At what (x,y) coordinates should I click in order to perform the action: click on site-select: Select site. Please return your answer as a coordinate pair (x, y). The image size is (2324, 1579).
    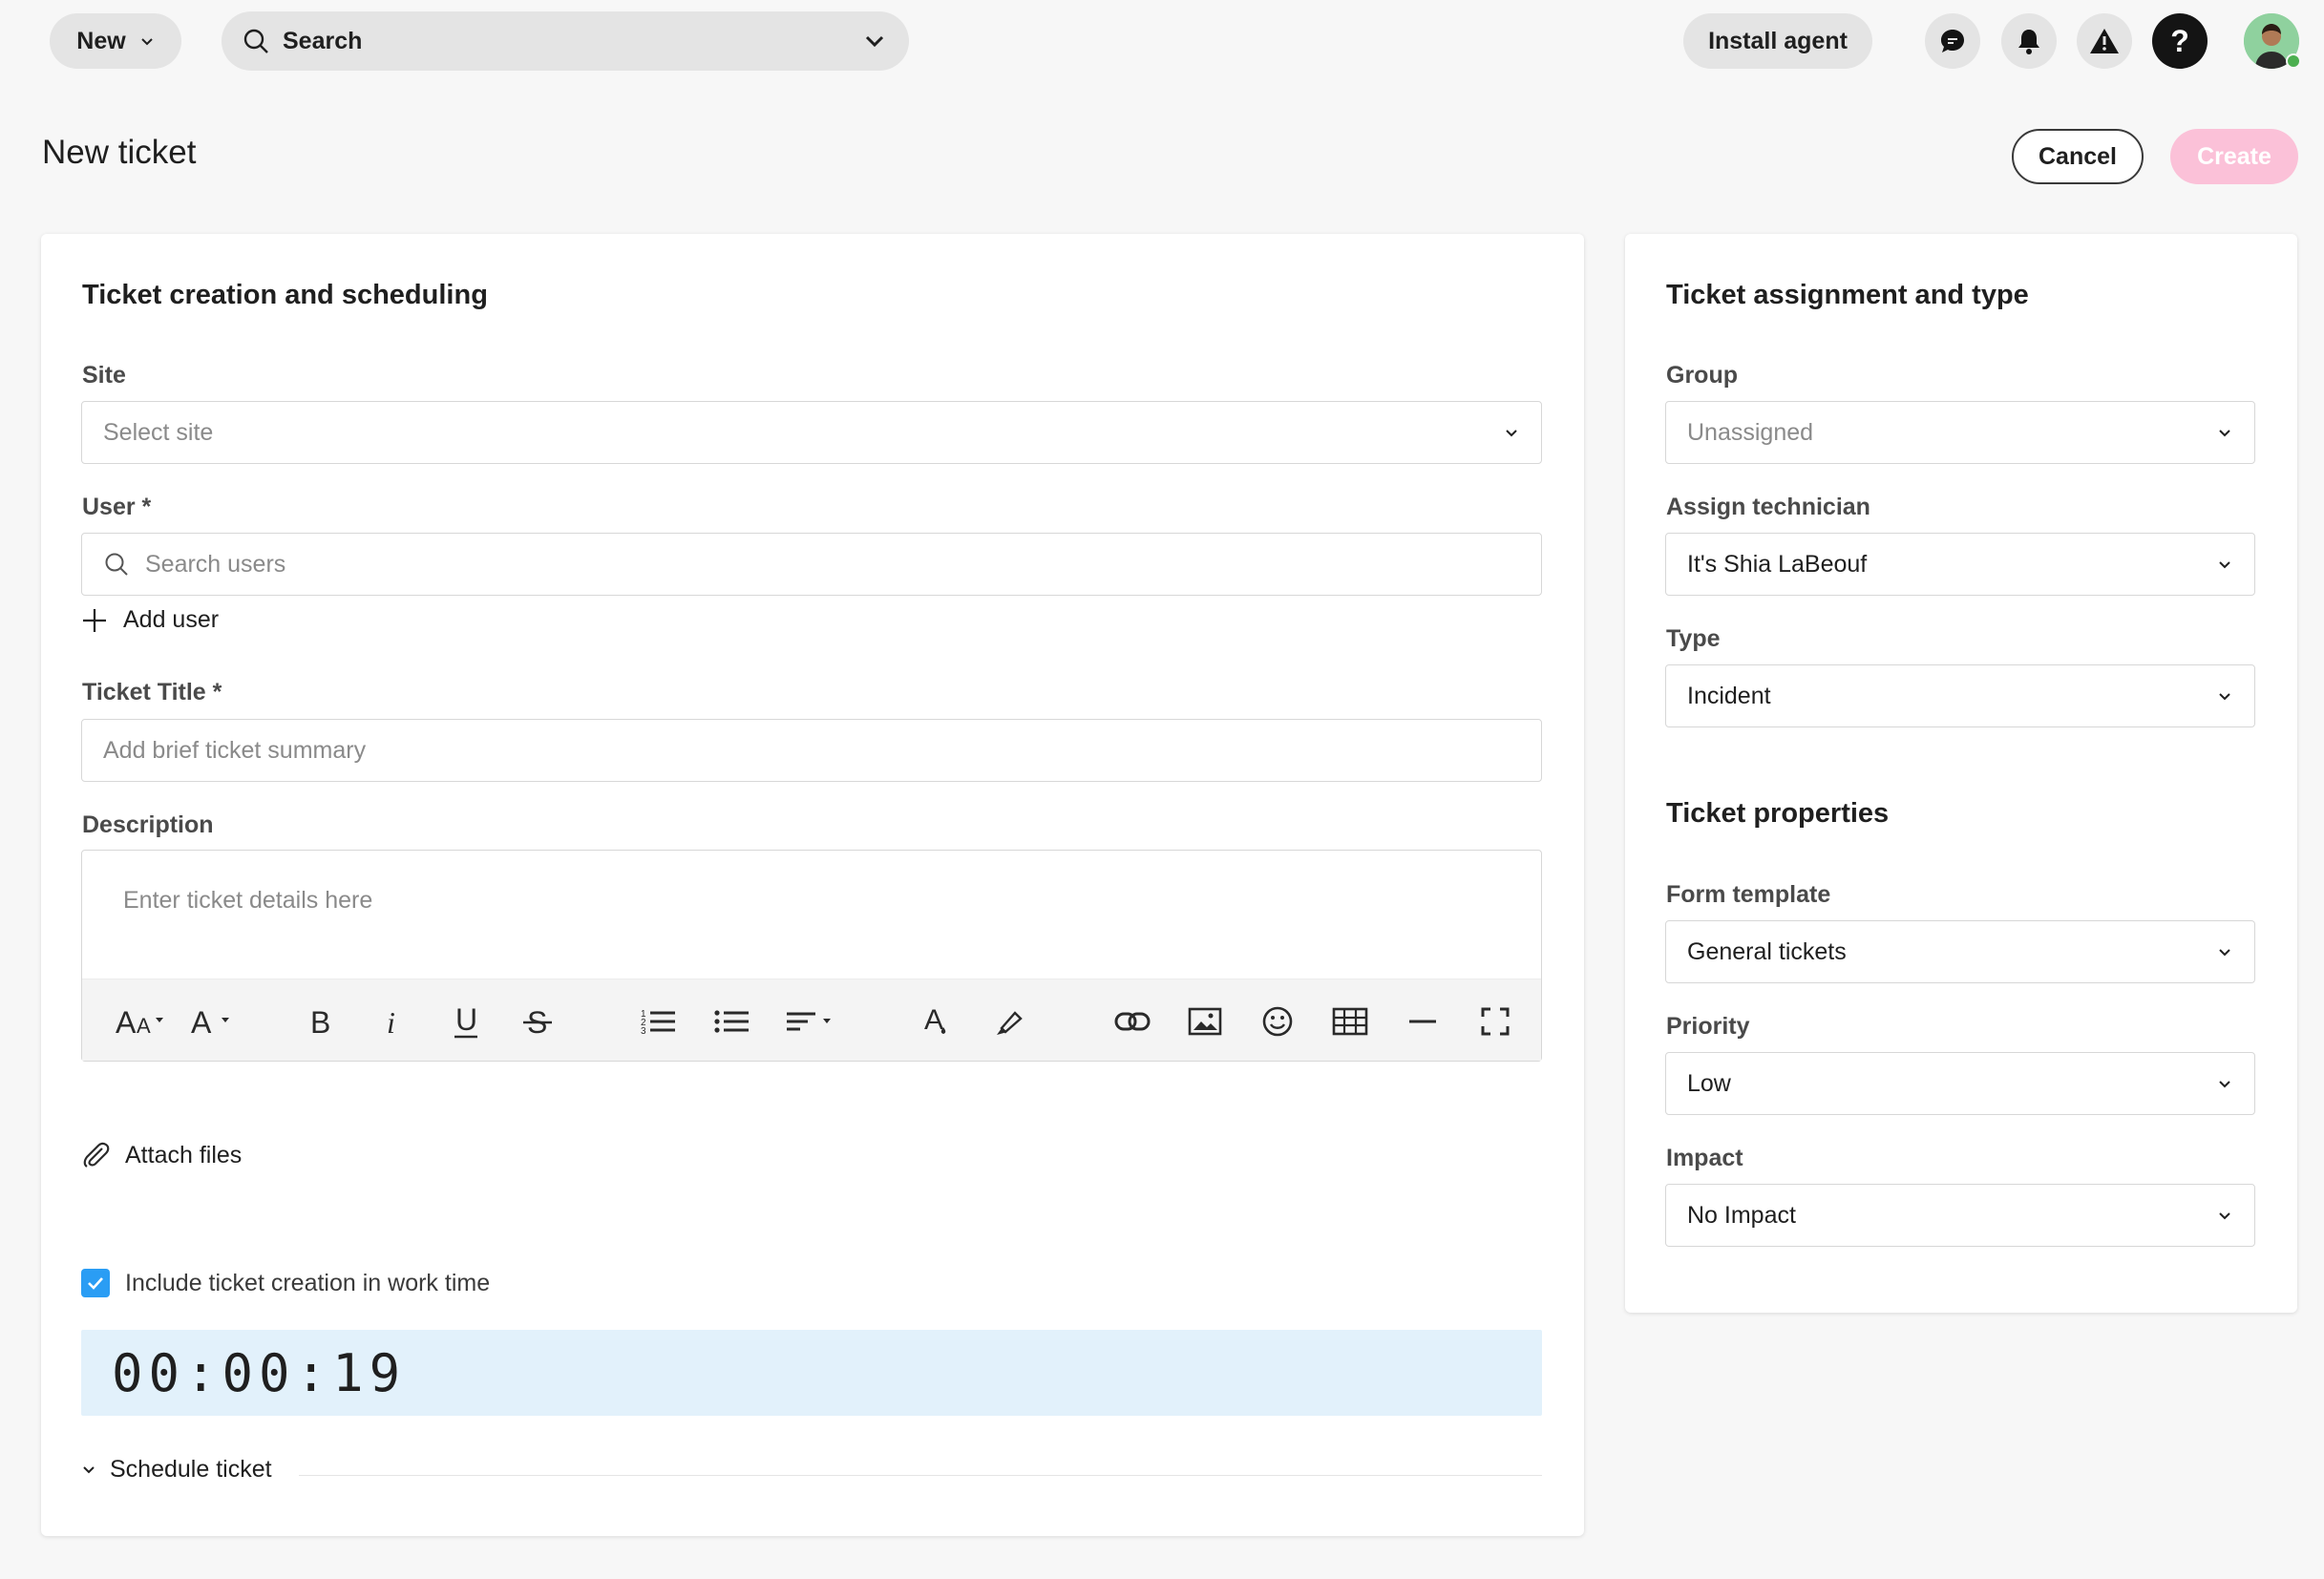
    Looking at the image, I should click on (811, 433).